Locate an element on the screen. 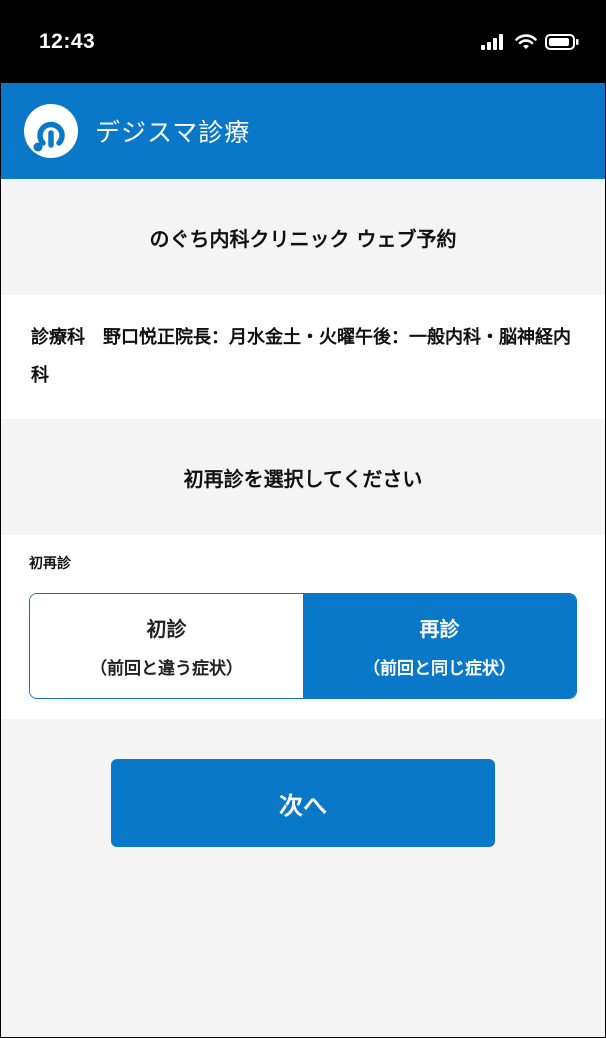 The height and width of the screenshot is (1038, 606). return-visit-label: 再診 is located at coordinates (439, 629).